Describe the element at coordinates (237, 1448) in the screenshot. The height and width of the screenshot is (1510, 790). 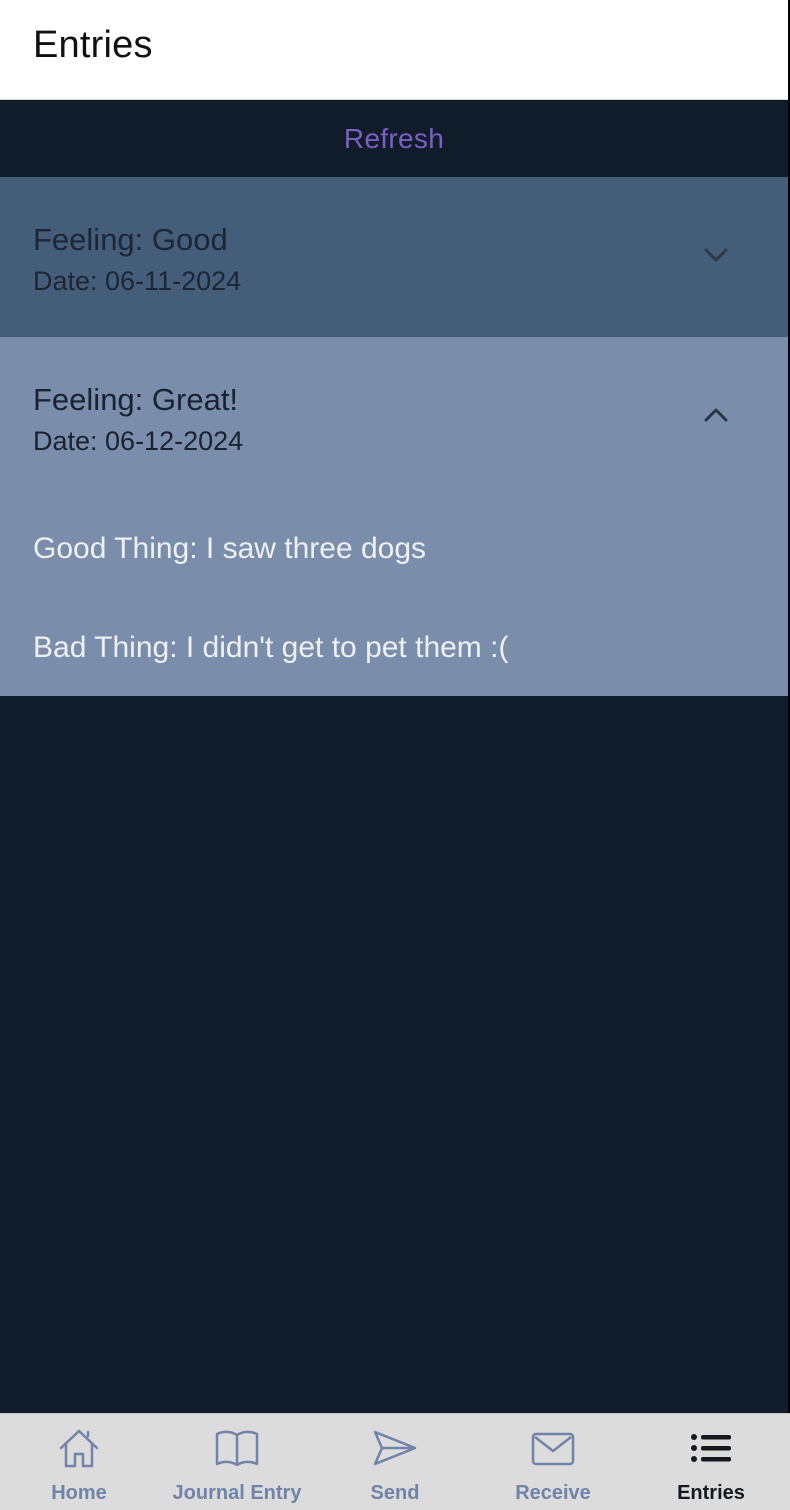
I see `book-icon` at that location.